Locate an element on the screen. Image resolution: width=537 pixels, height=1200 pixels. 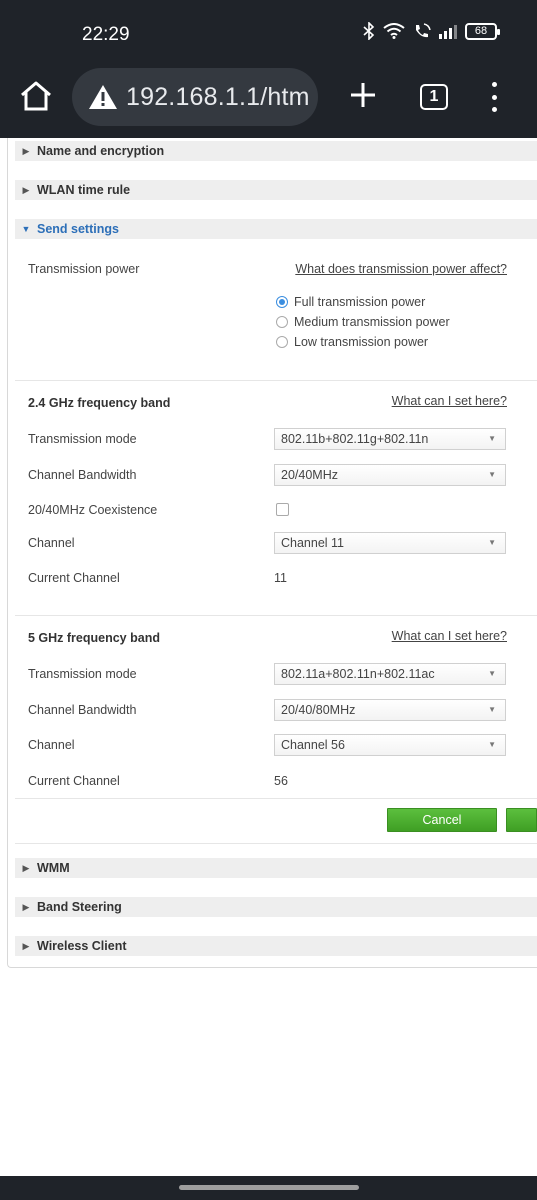
wifi-icon is located at coordinates (394, 31).